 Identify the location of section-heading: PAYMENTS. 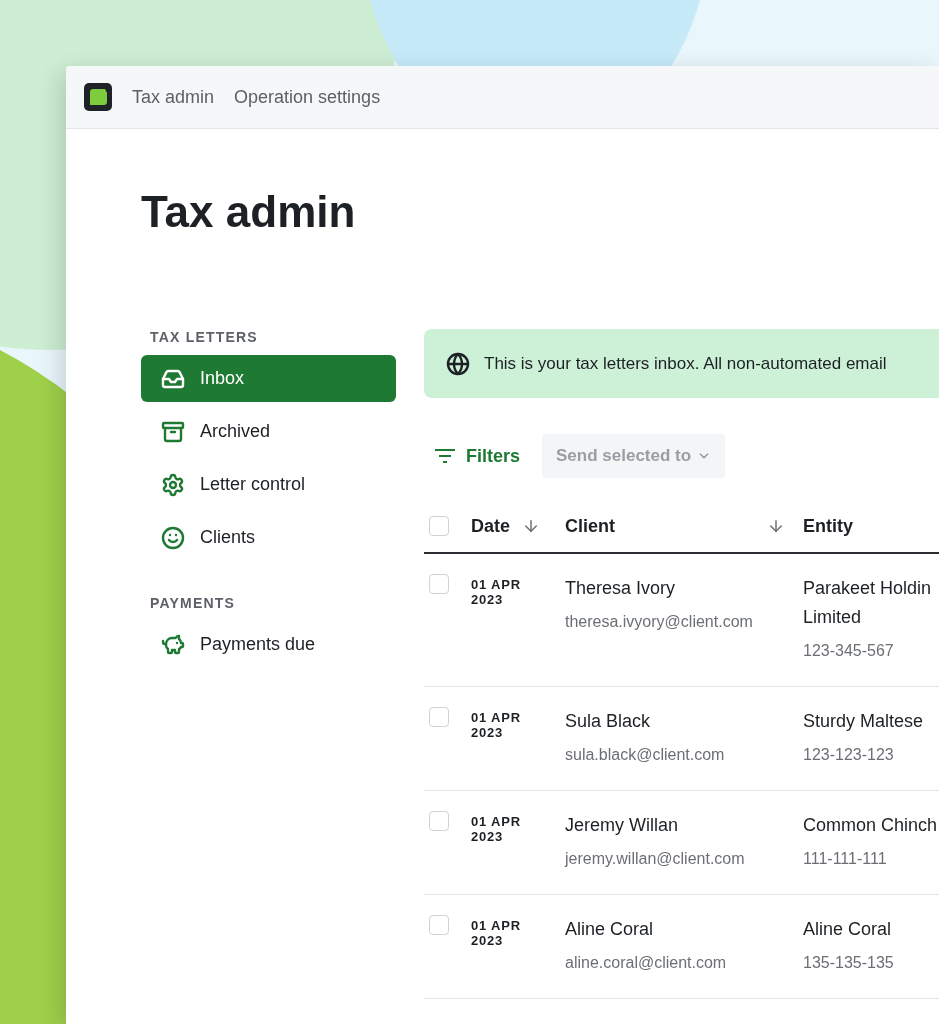
(193, 603).